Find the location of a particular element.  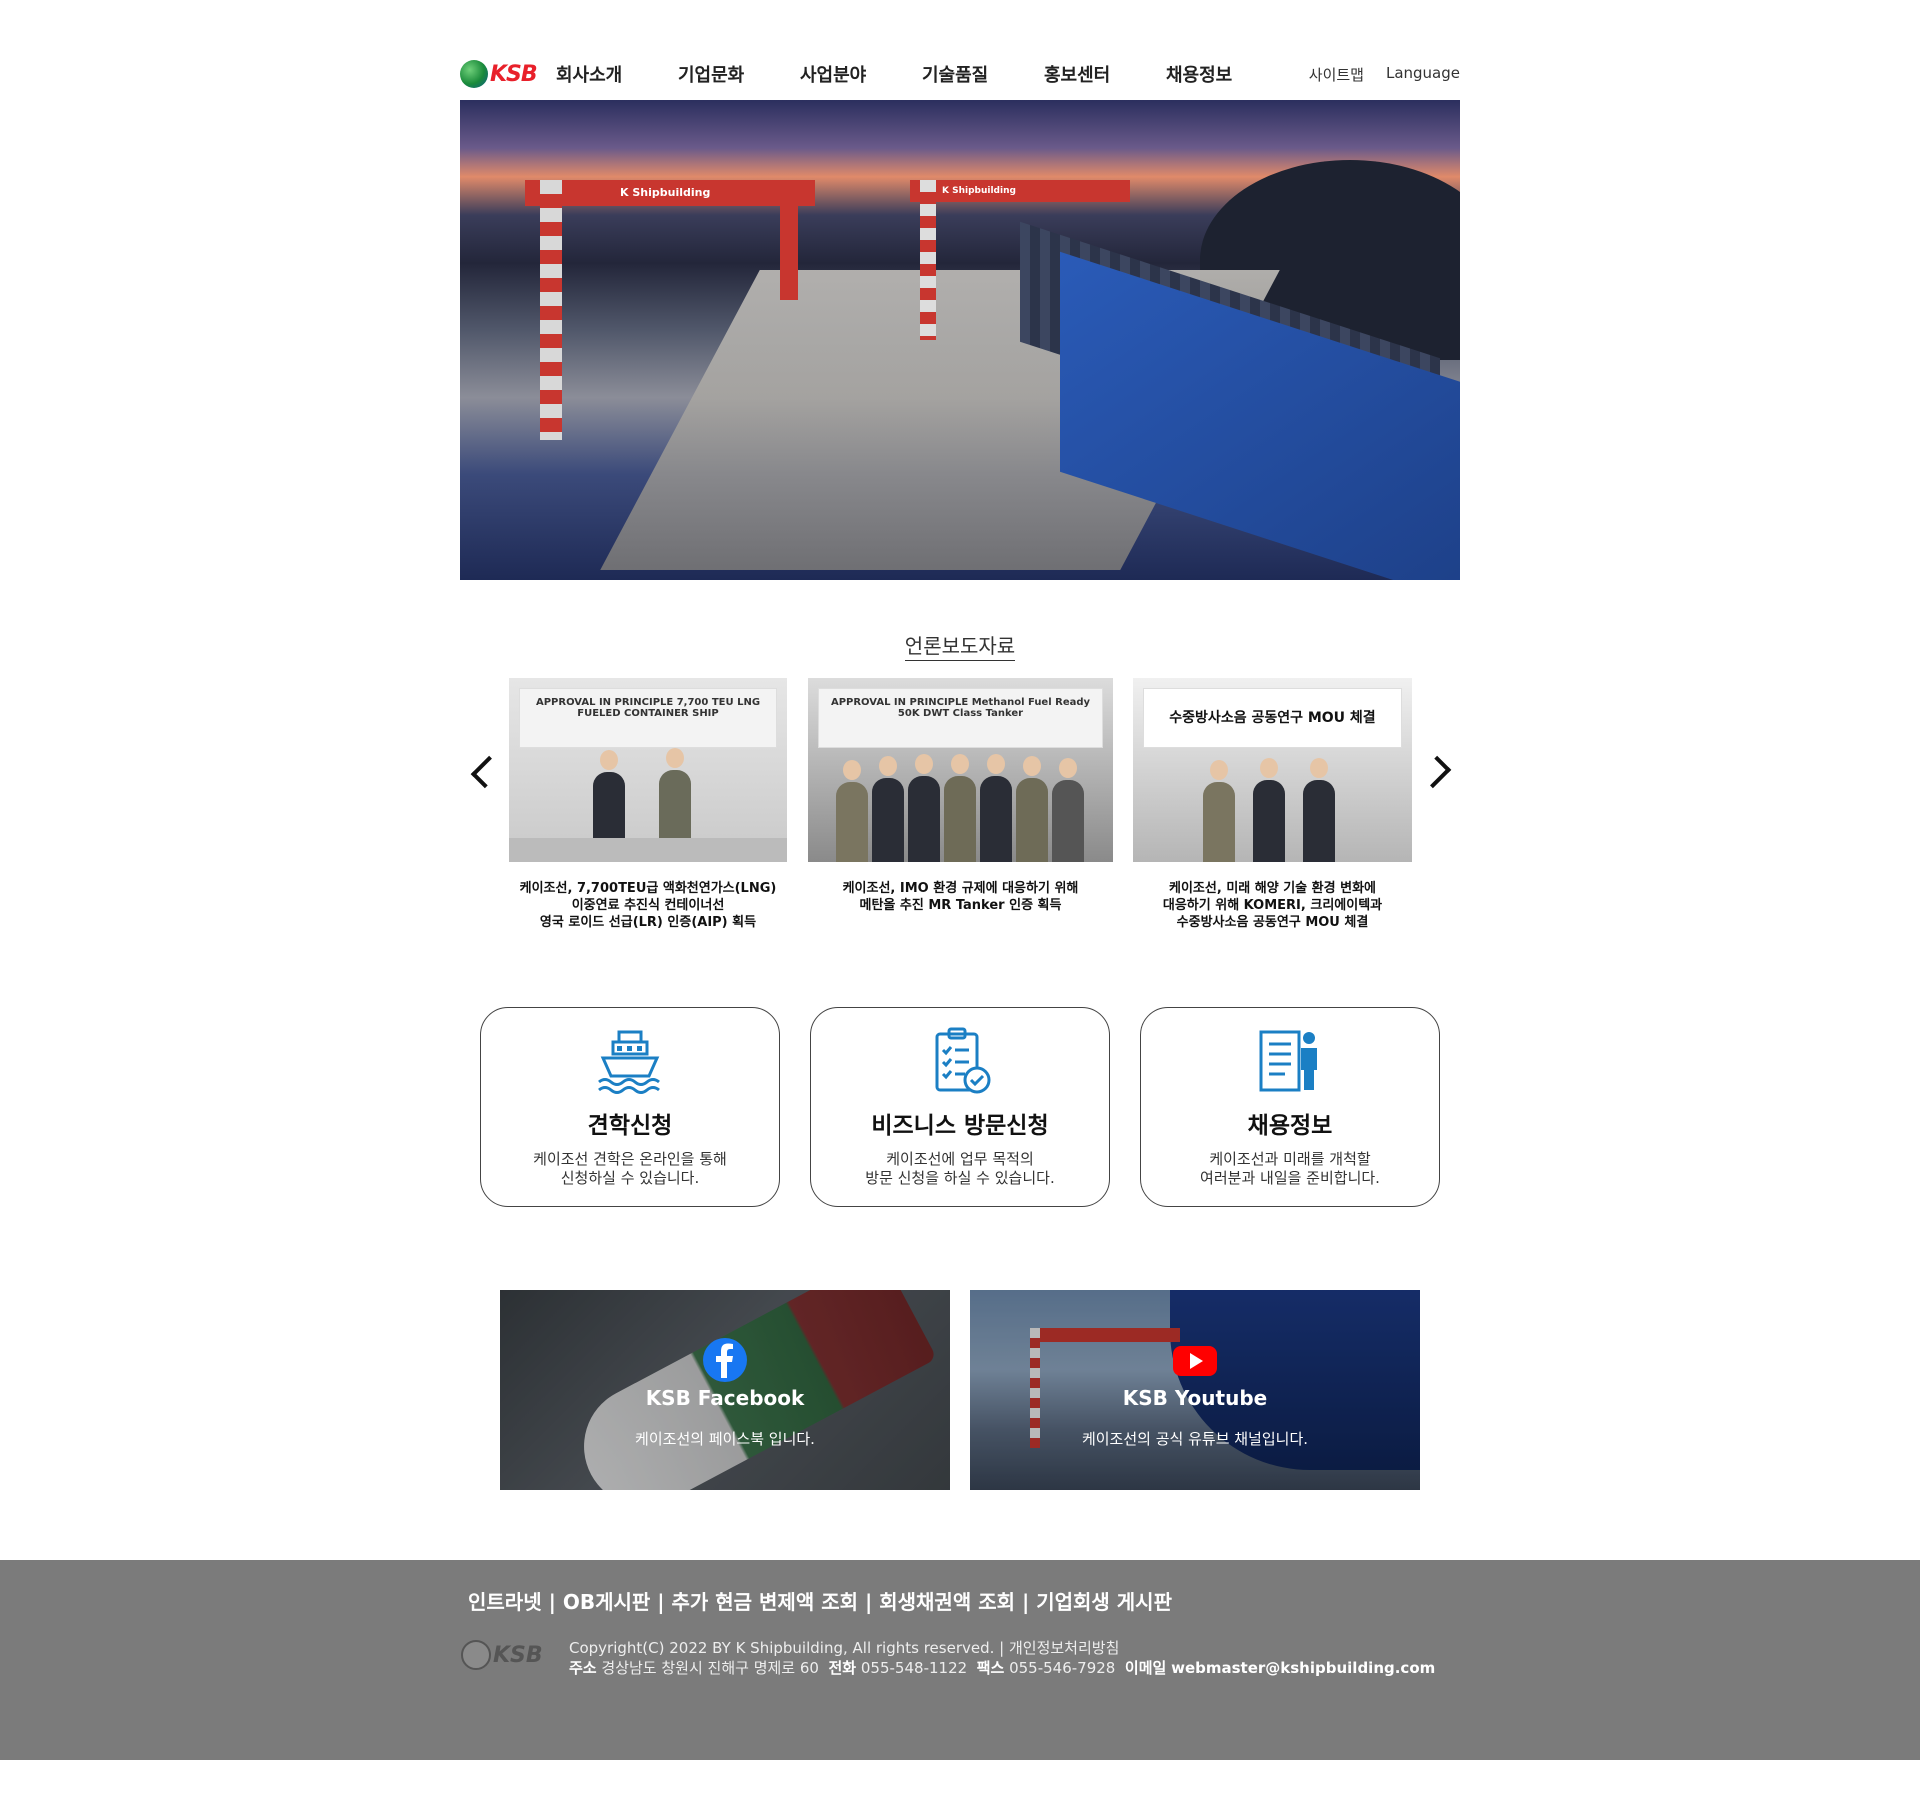

email: webmaster@kshipbuilding.com is located at coordinates (1303, 1668).